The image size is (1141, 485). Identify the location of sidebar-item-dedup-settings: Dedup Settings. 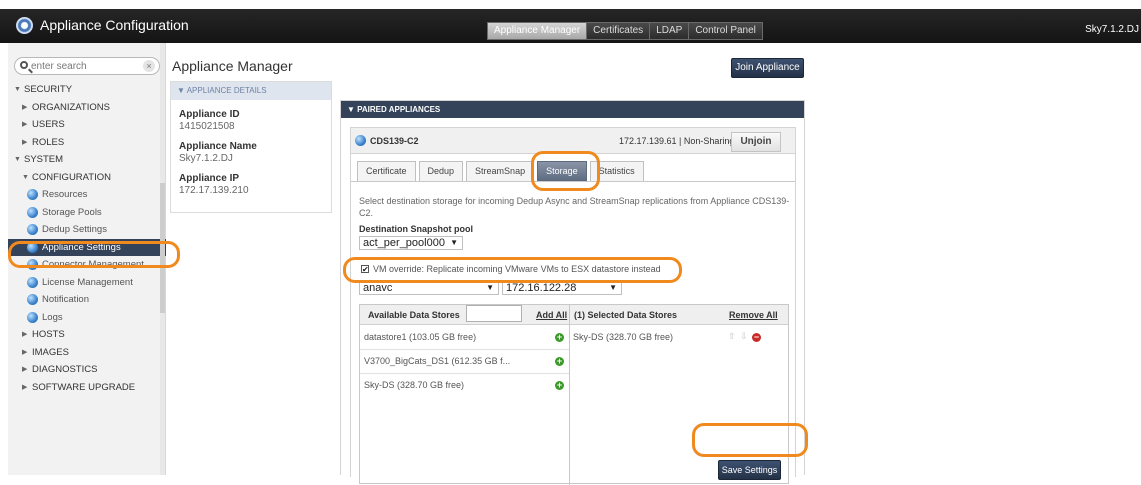
(87, 230).